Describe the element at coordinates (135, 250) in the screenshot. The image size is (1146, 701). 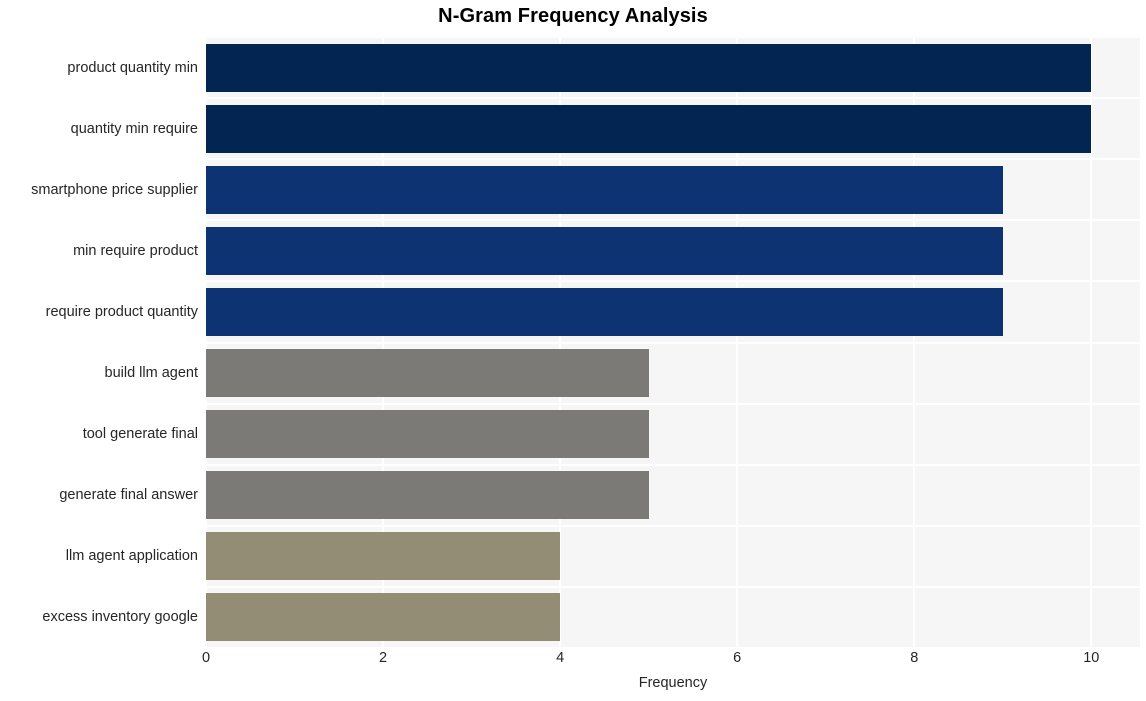
I see `y-axis-tick-label: min require product` at that location.